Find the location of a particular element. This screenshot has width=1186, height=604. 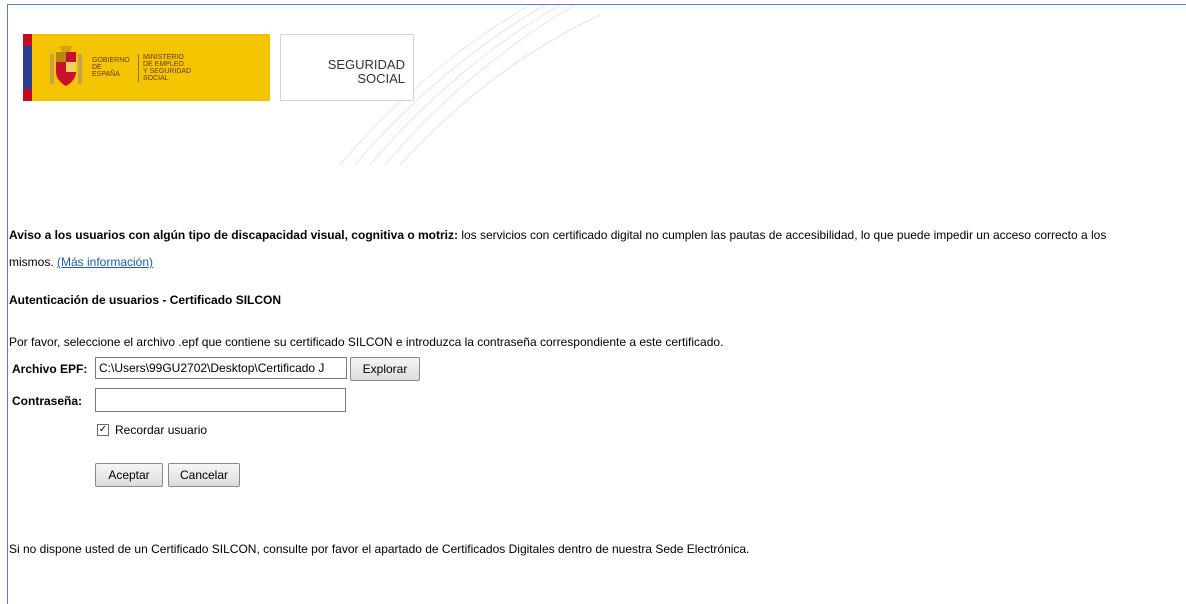

remember-user-option: ✓ Recordar usuario is located at coordinates (152, 430).